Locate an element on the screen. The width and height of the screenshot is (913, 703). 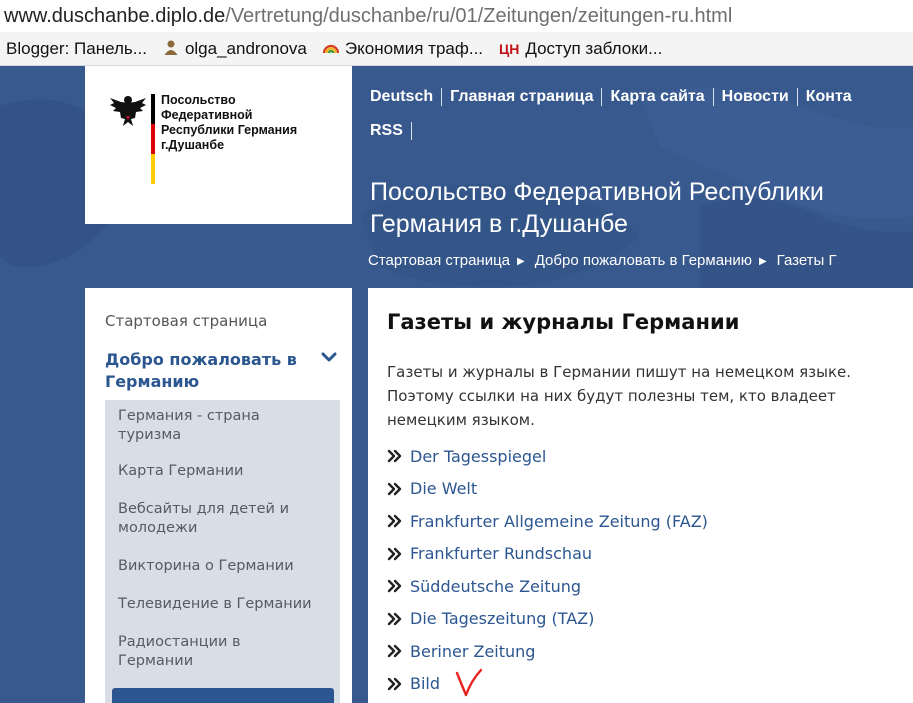
newspaper-link-label: Der Tagesspiegel is located at coordinates (478, 456).